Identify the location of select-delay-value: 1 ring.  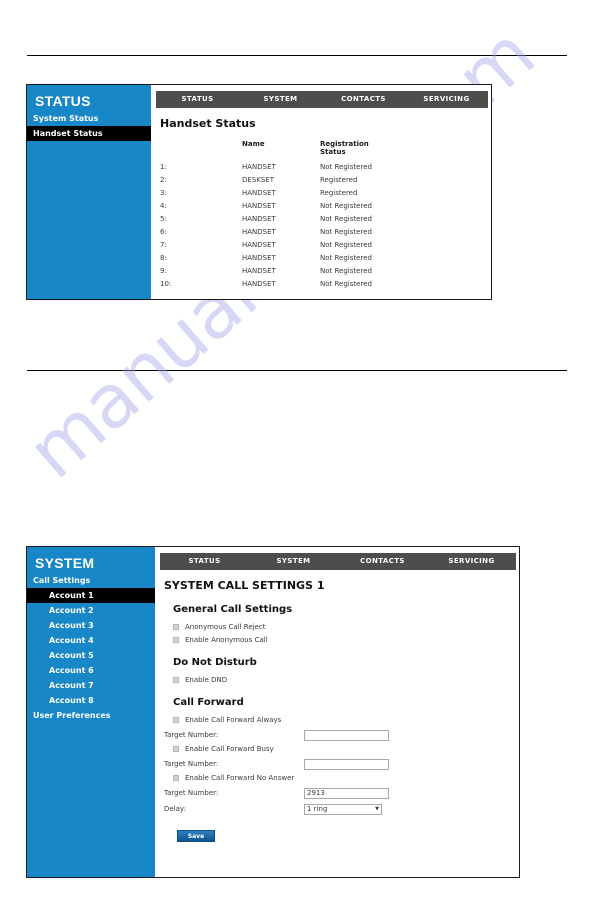
(317, 808).